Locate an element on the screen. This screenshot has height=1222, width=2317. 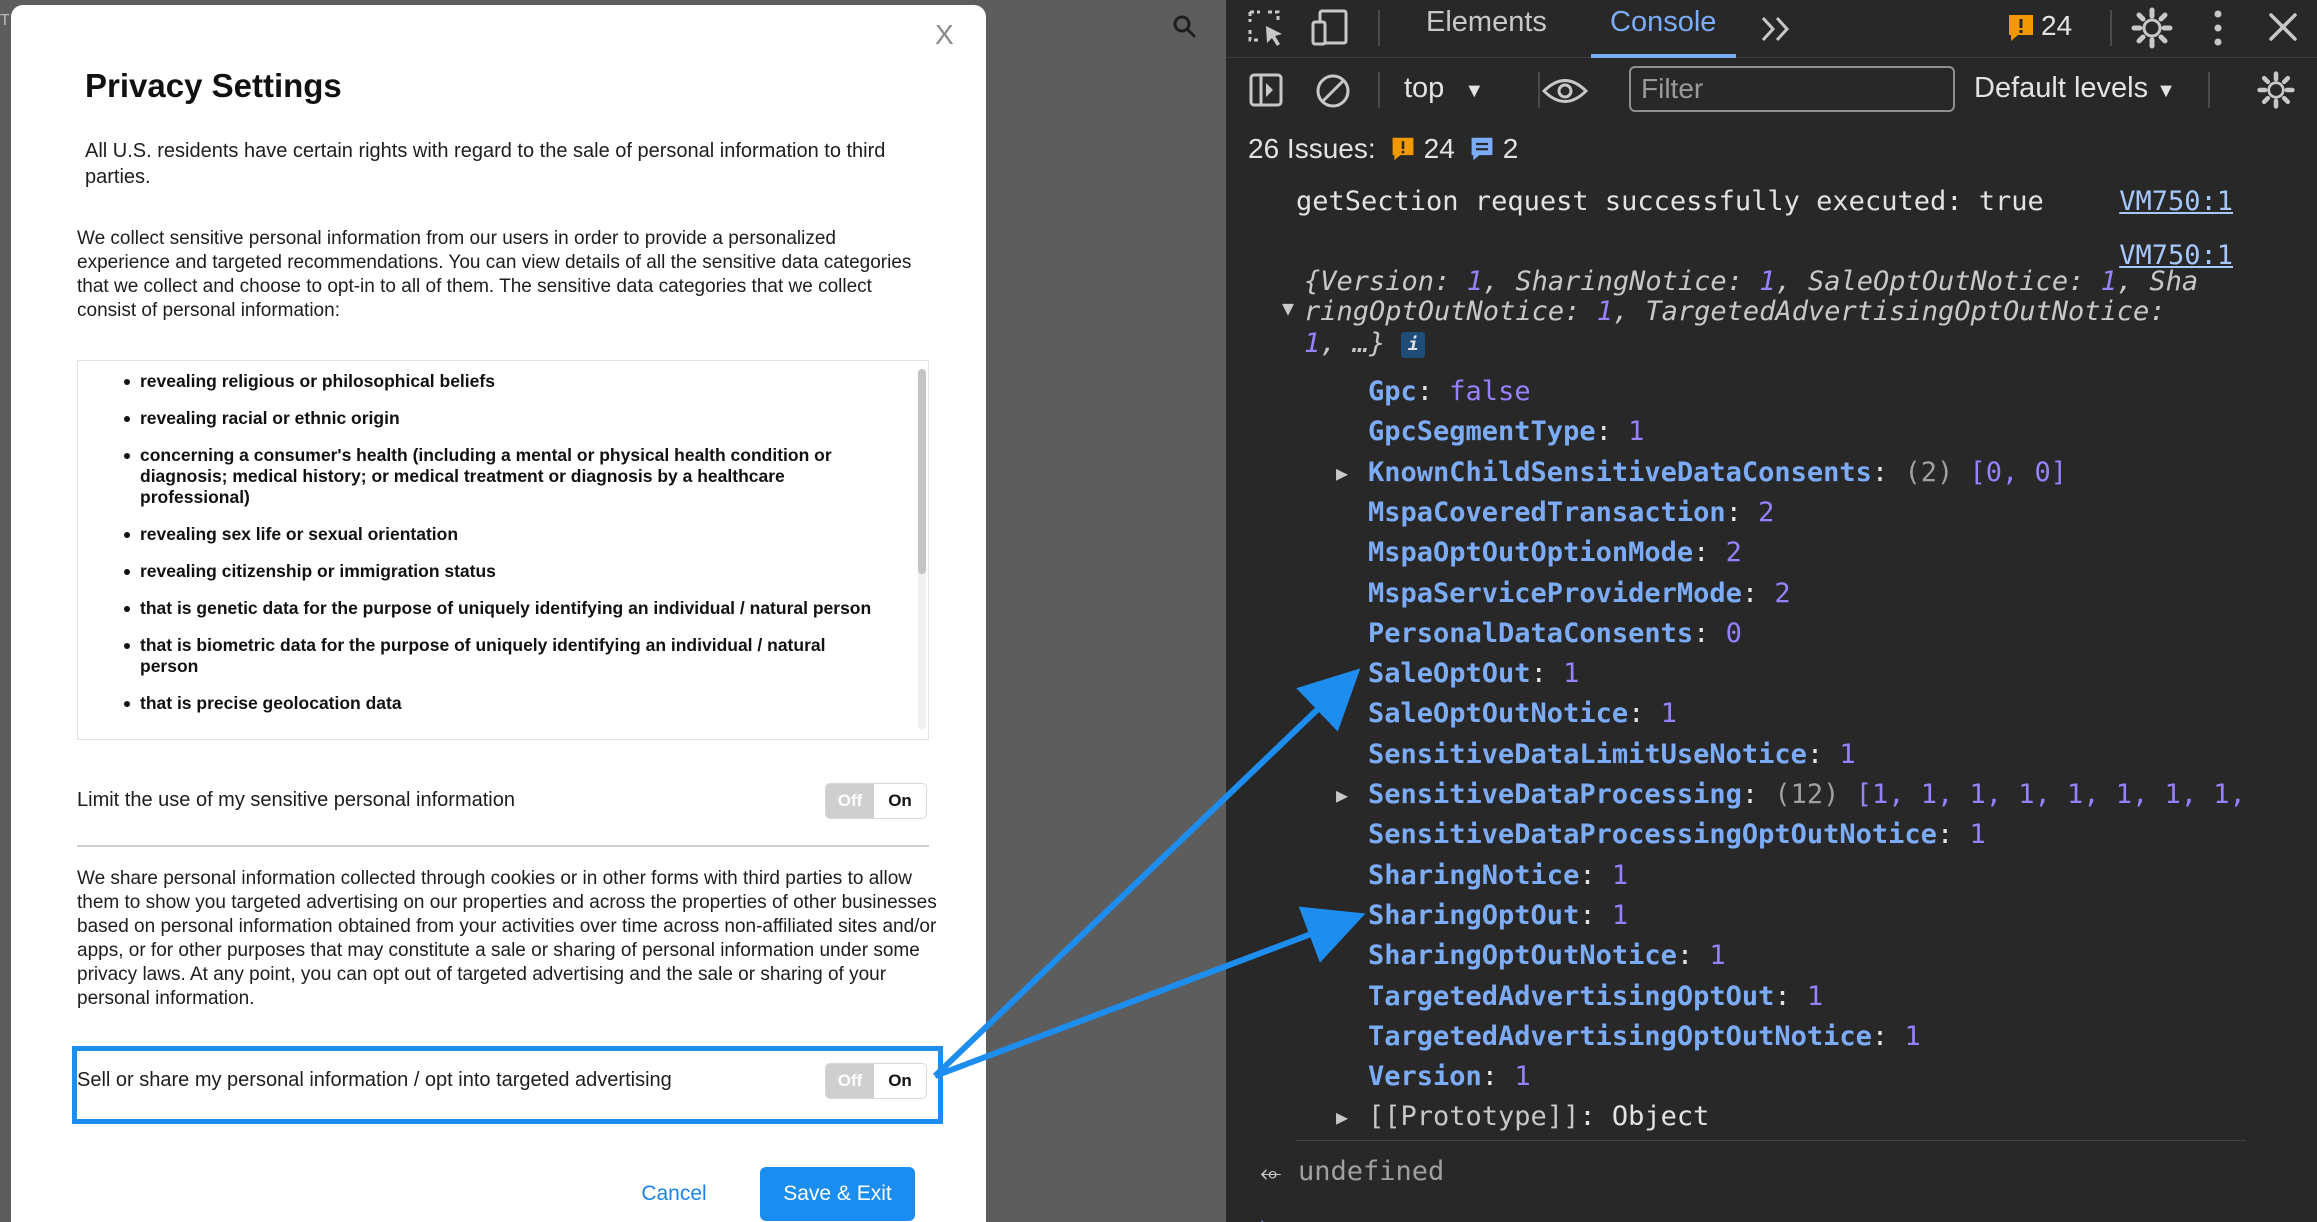
property-row: SharingOptOut: 1 is located at coordinates (1498, 915).